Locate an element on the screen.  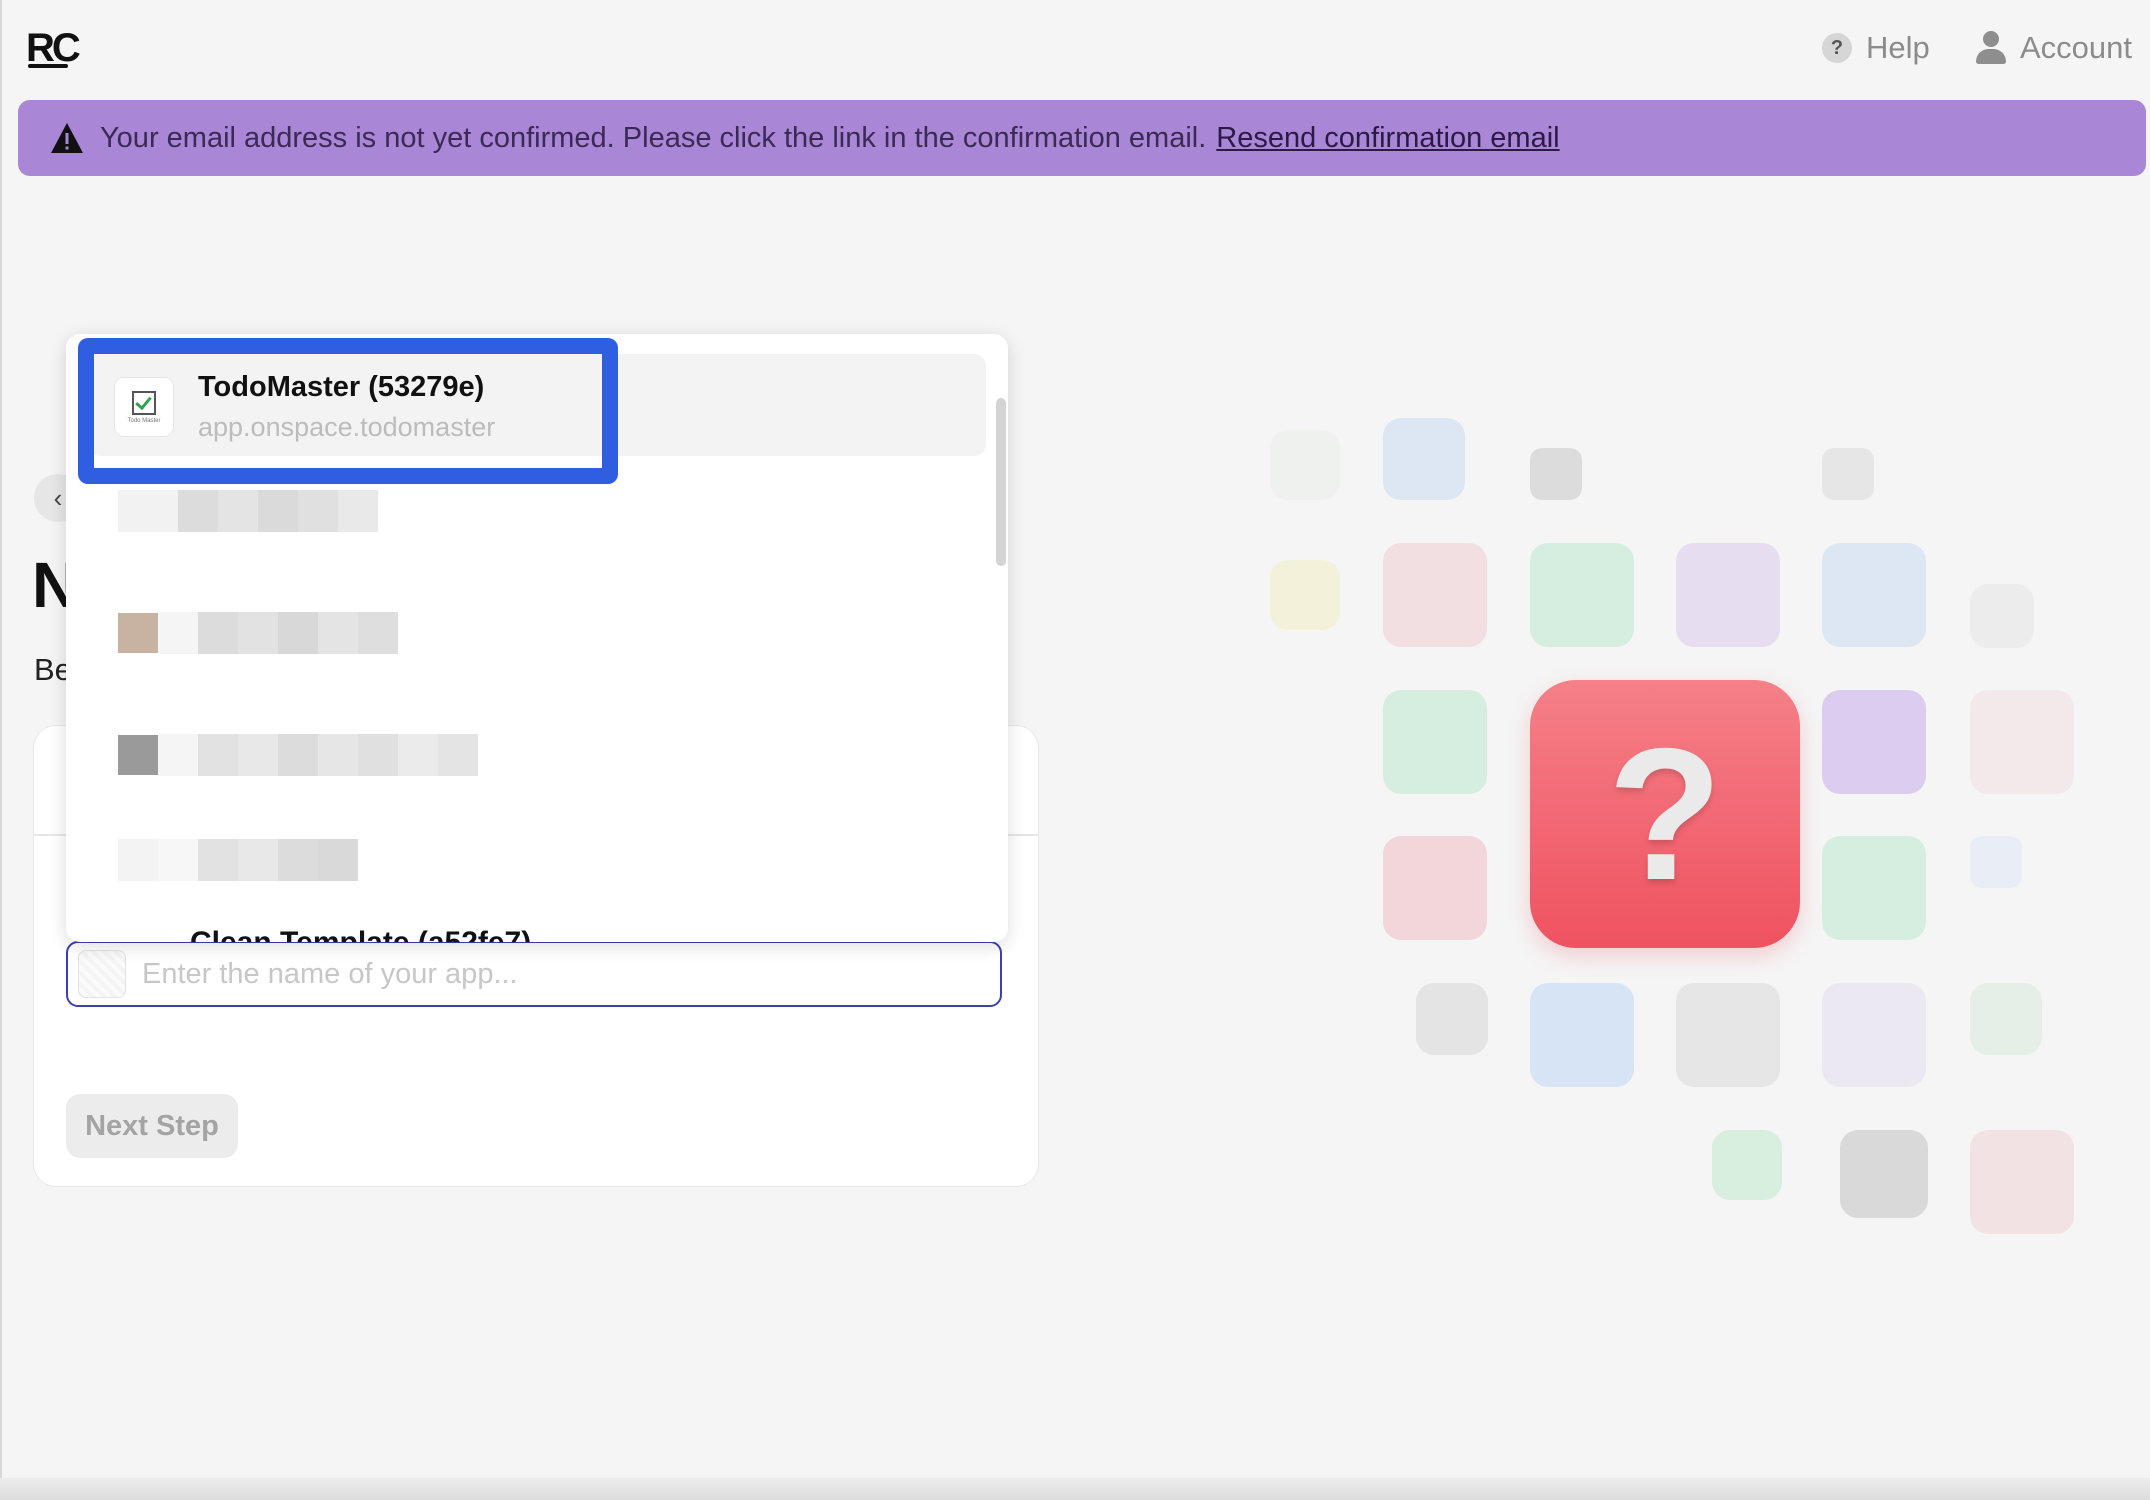
resend-confirmation-link: Resend confirmation email is located at coordinates (1387, 138).